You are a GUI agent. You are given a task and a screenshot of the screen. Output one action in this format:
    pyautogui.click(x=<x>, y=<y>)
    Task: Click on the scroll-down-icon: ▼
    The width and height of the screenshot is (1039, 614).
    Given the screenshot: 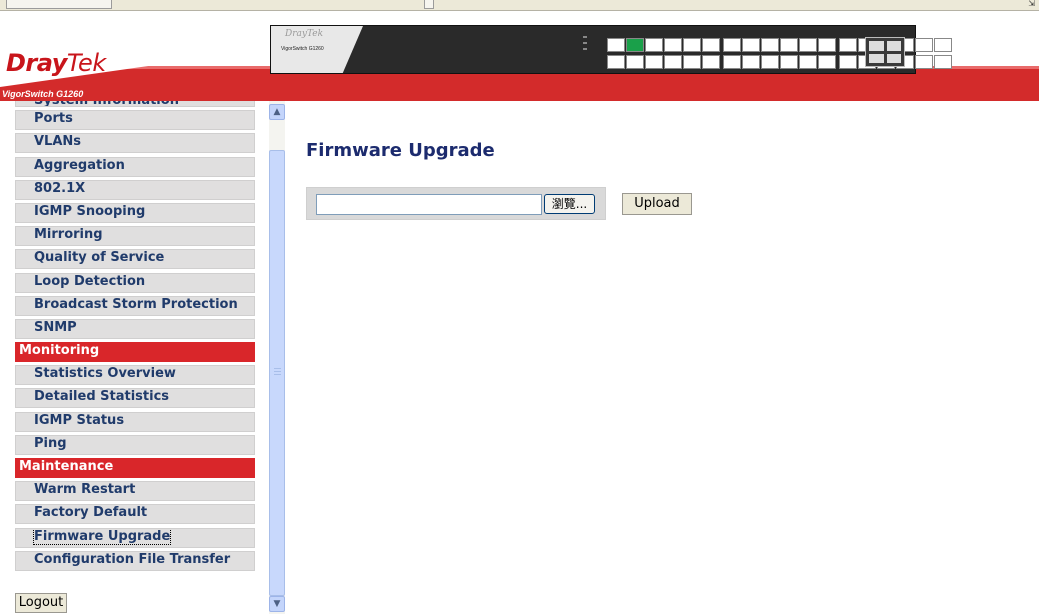 What is the action you would take?
    pyautogui.click(x=277, y=604)
    